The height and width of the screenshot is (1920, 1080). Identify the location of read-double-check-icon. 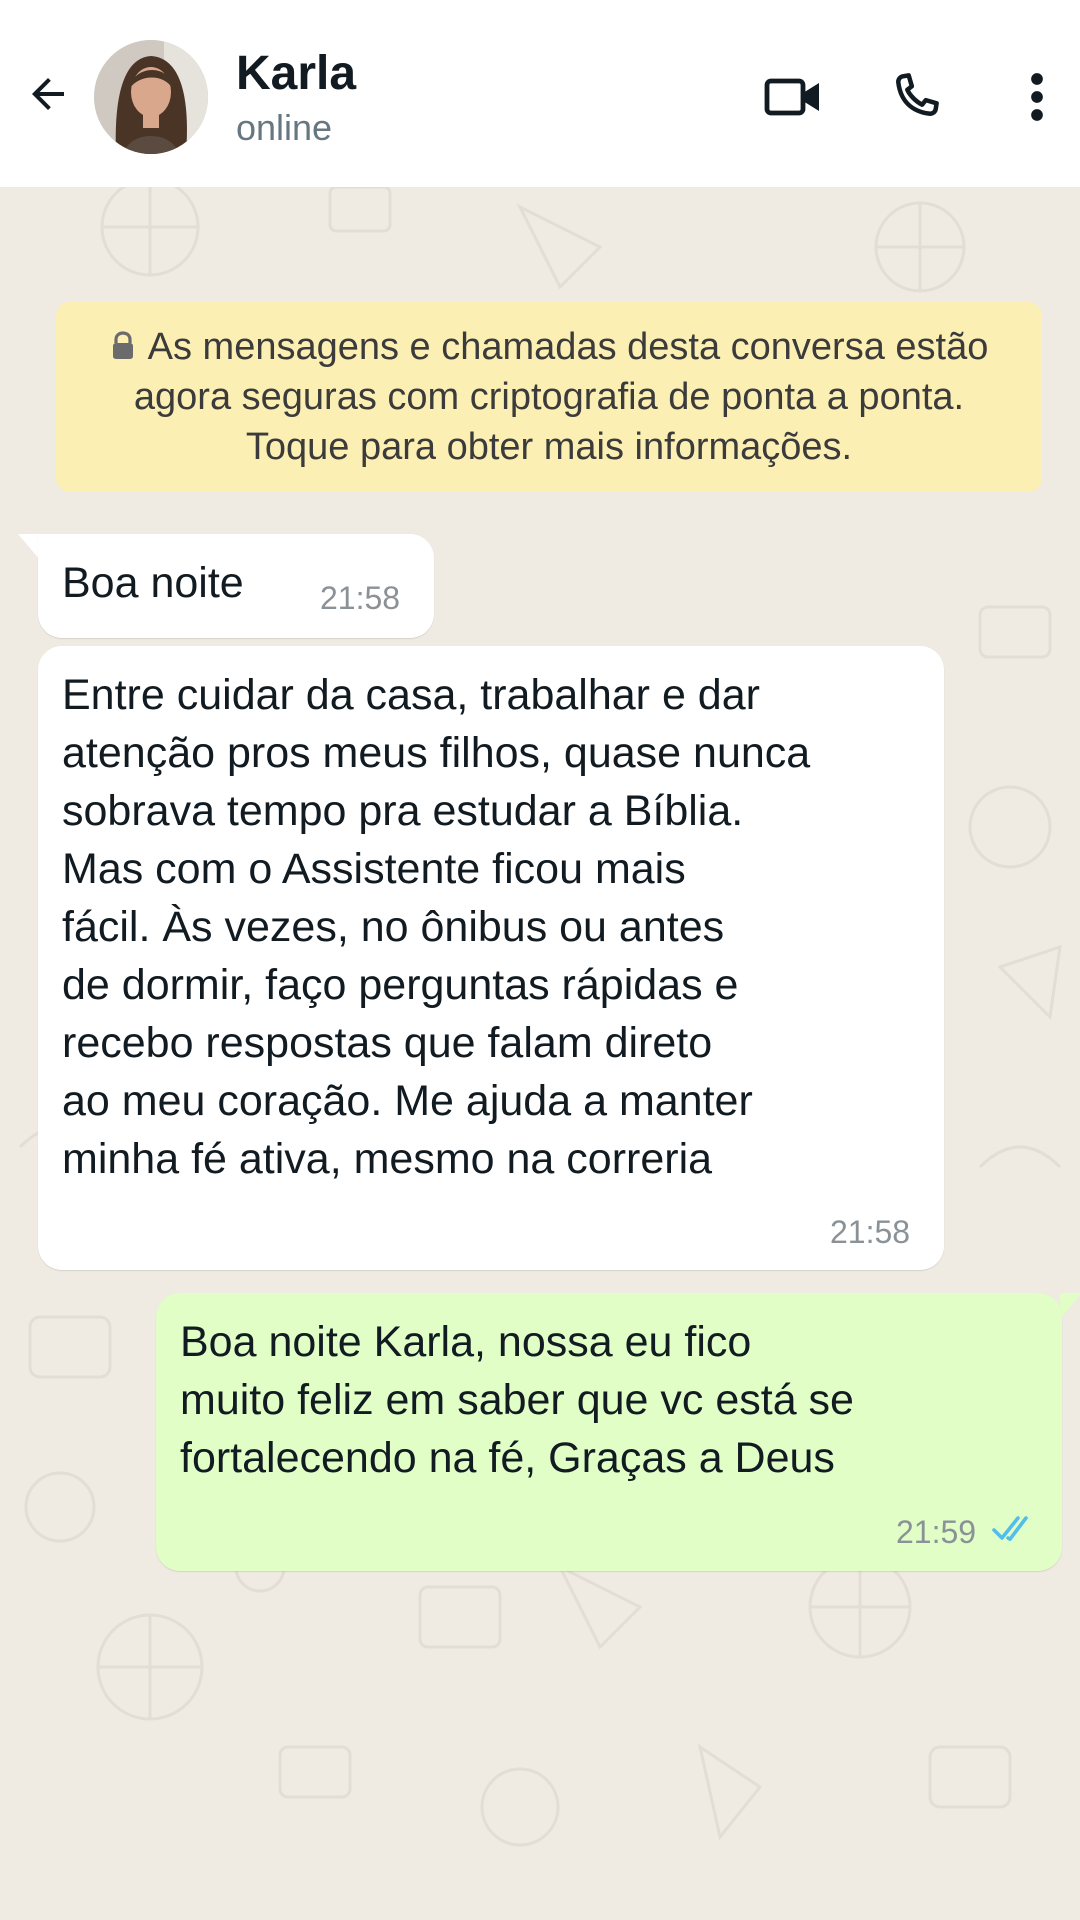
(1010, 1528).